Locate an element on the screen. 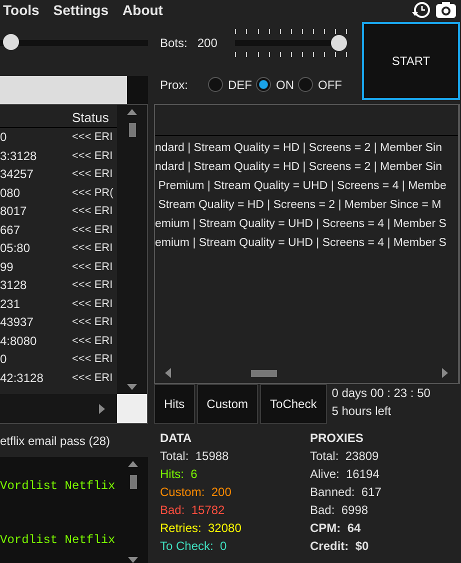  table-cell-text: 4:8080 is located at coordinates (19, 341).